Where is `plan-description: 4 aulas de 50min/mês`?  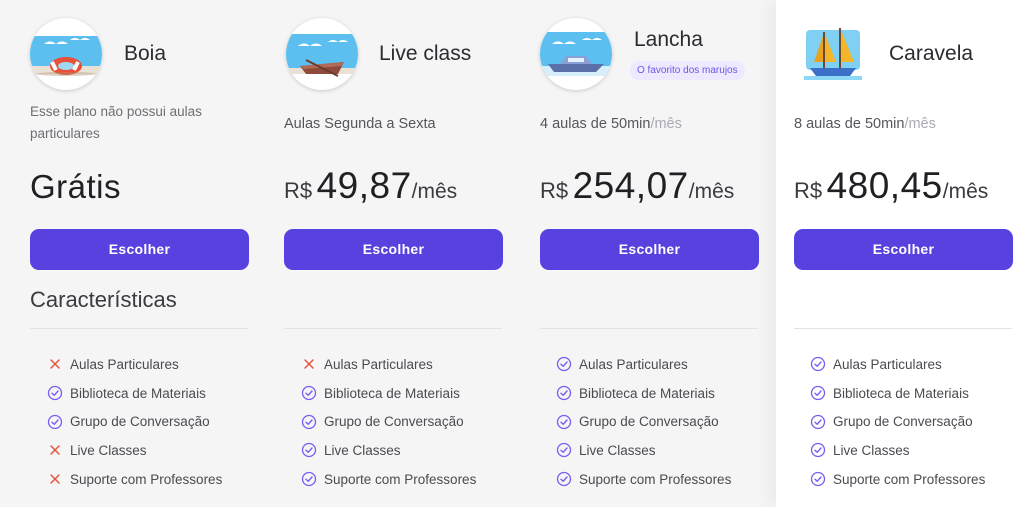
plan-description: 4 aulas de 50min/mês is located at coordinates (611, 124).